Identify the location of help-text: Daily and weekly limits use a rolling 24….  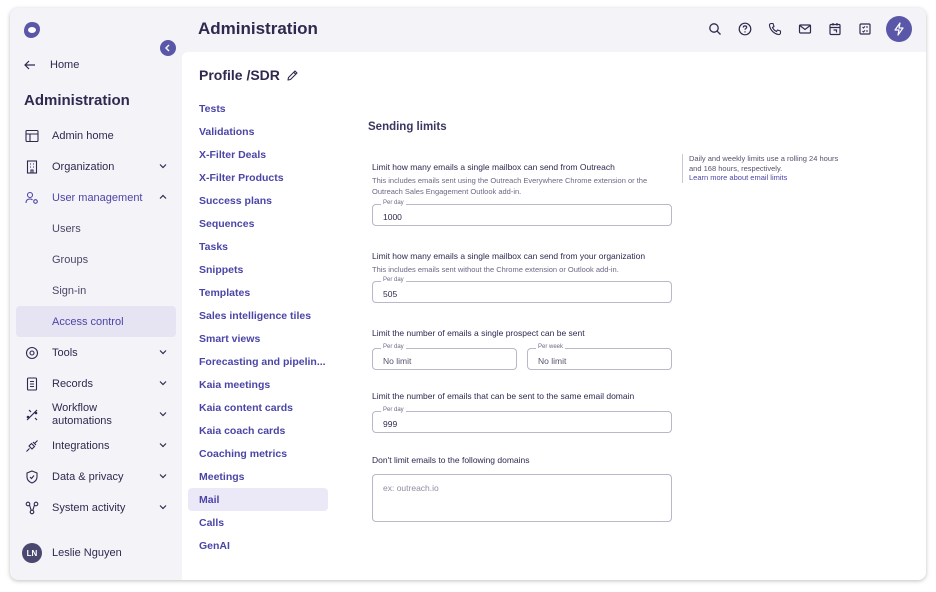
(764, 163).